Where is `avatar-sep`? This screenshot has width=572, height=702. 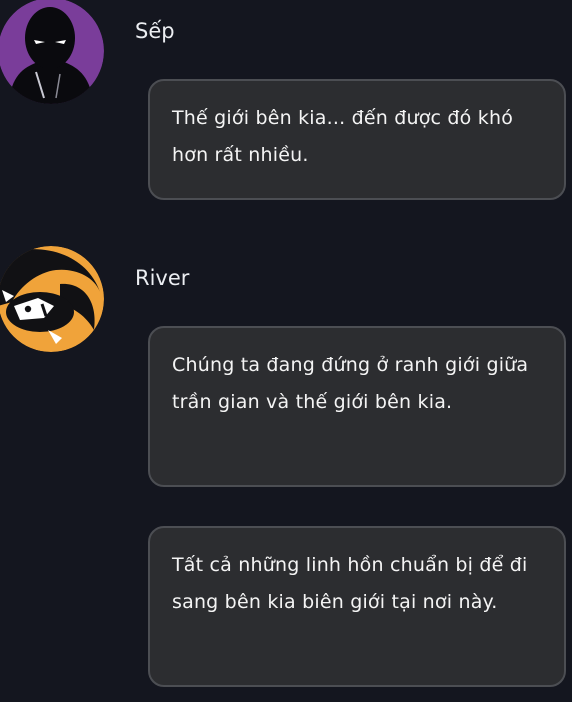
avatar-sep is located at coordinates (52, 52).